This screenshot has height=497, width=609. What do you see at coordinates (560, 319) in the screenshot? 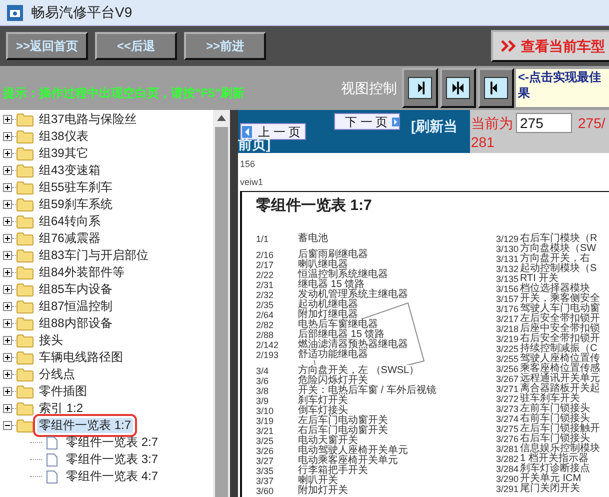
I see `part-name: 左后安全带扣锁开` at bounding box center [560, 319].